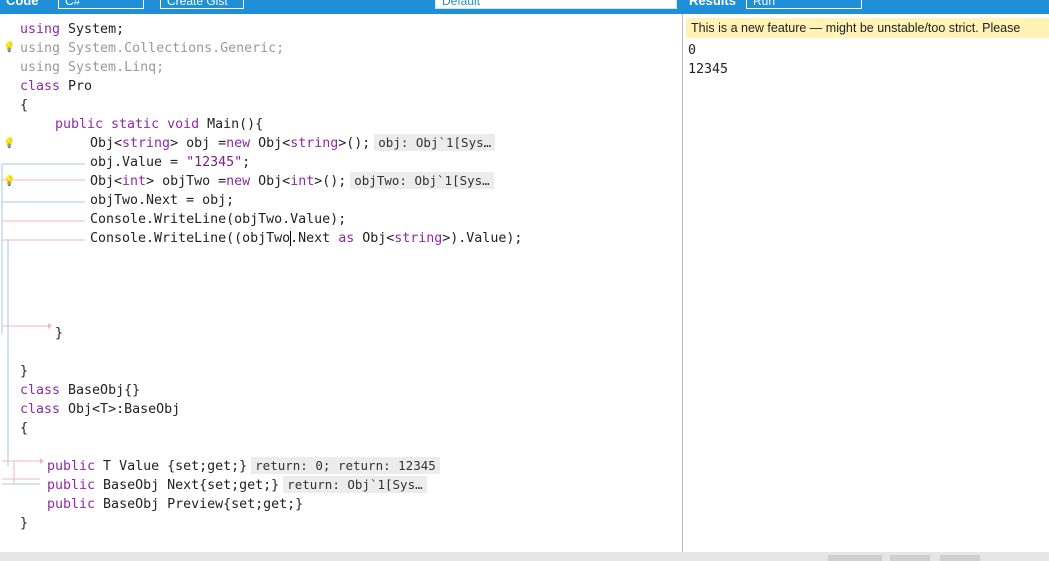  What do you see at coordinates (24, 105) in the screenshot?
I see `code-line-5: {` at bounding box center [24, 105].